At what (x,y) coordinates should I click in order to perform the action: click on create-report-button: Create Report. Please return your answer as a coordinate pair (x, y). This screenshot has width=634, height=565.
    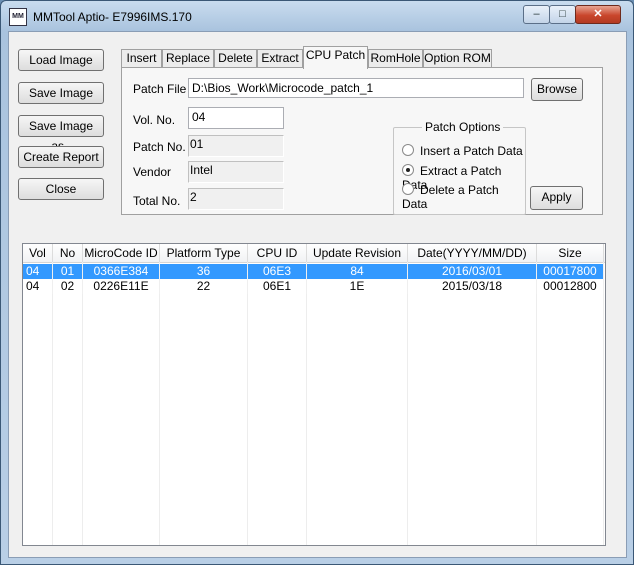
    Looking at the image, I should click on (61, 157).